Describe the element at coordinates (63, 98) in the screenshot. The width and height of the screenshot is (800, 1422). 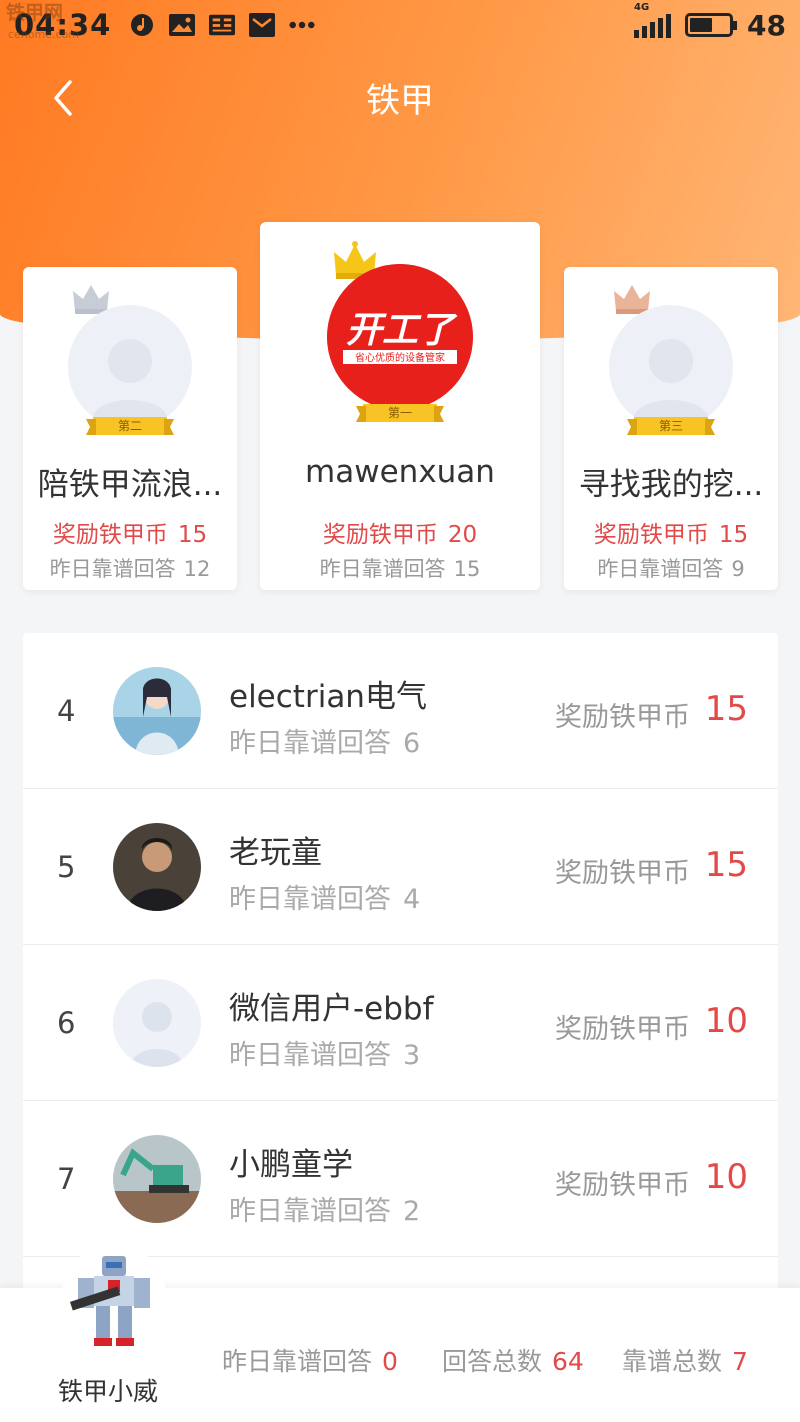
I see `chevron-left-icon` at that location.